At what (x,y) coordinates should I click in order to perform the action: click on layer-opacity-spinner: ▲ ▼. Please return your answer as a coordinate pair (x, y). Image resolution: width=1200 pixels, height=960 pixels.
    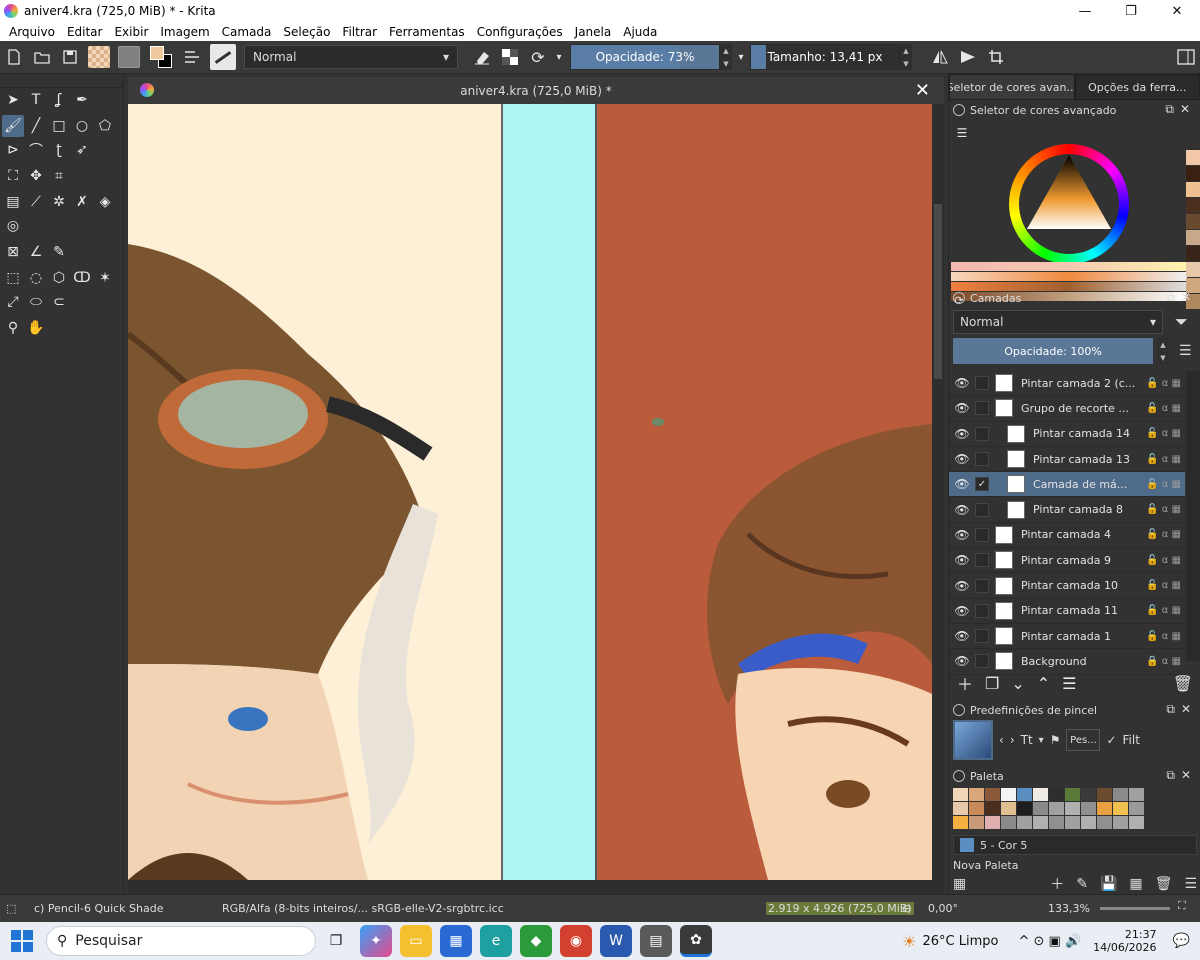
    Looking at the image, I should click on (1163, 351).